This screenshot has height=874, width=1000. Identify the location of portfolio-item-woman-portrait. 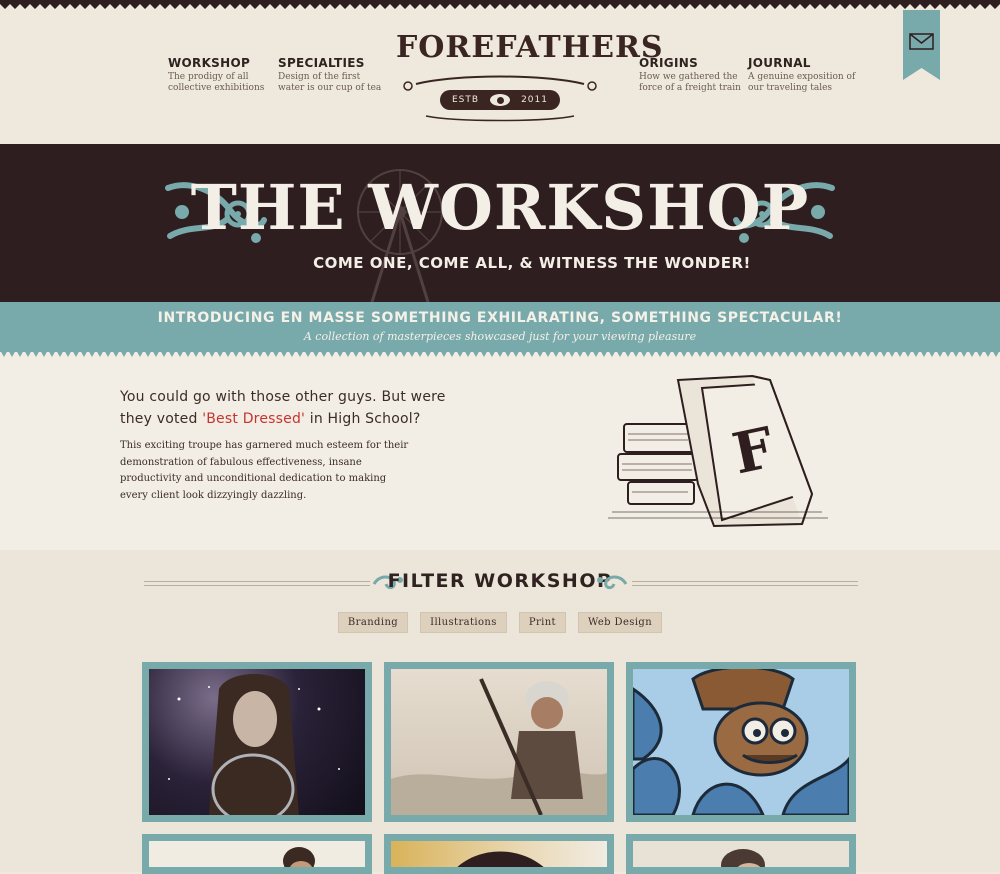
(741, 854).